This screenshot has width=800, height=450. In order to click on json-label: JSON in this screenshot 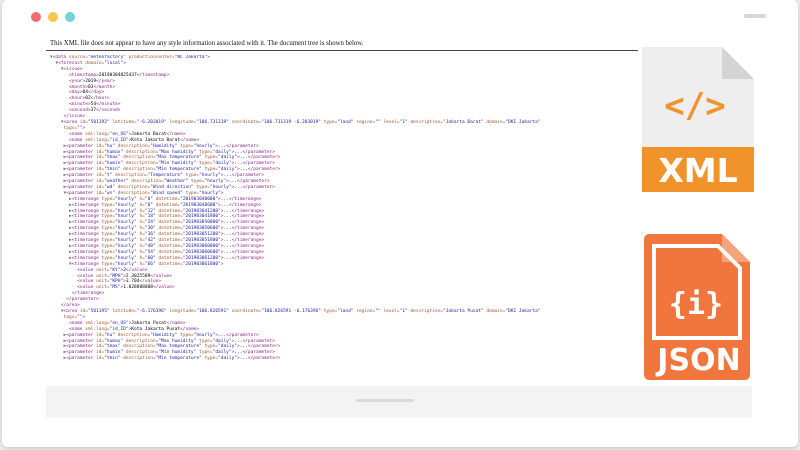, I will do `click(697, 360)`.